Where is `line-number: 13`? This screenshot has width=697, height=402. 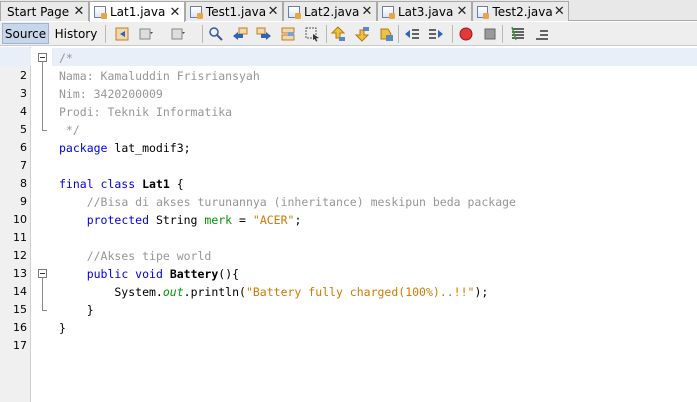 line-number: 13 is located at coordinates (20, 273).